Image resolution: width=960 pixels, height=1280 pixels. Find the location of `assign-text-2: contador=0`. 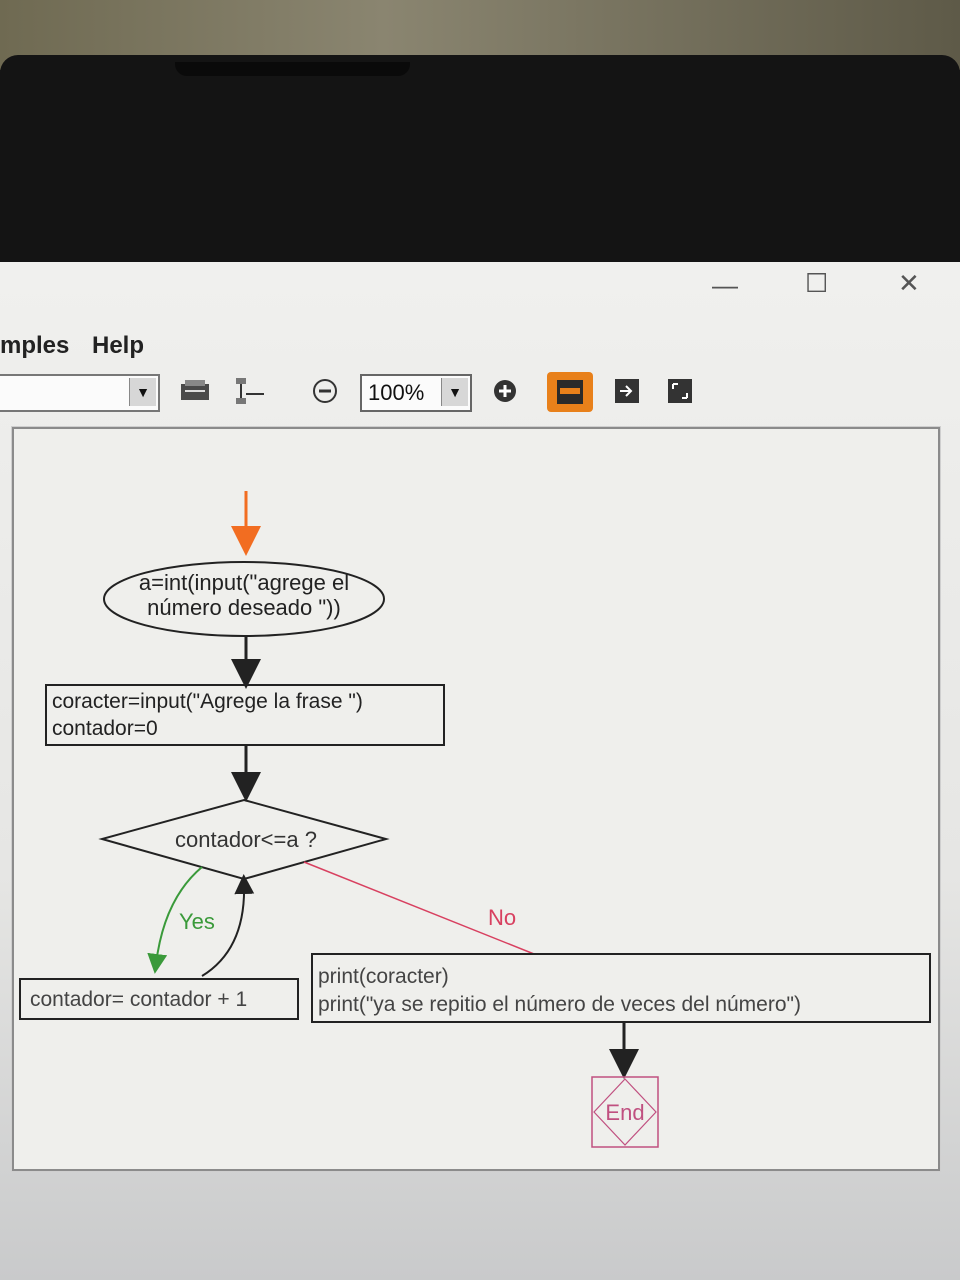

assign-text-2: contador=0 is located at coordinates (105, 728).